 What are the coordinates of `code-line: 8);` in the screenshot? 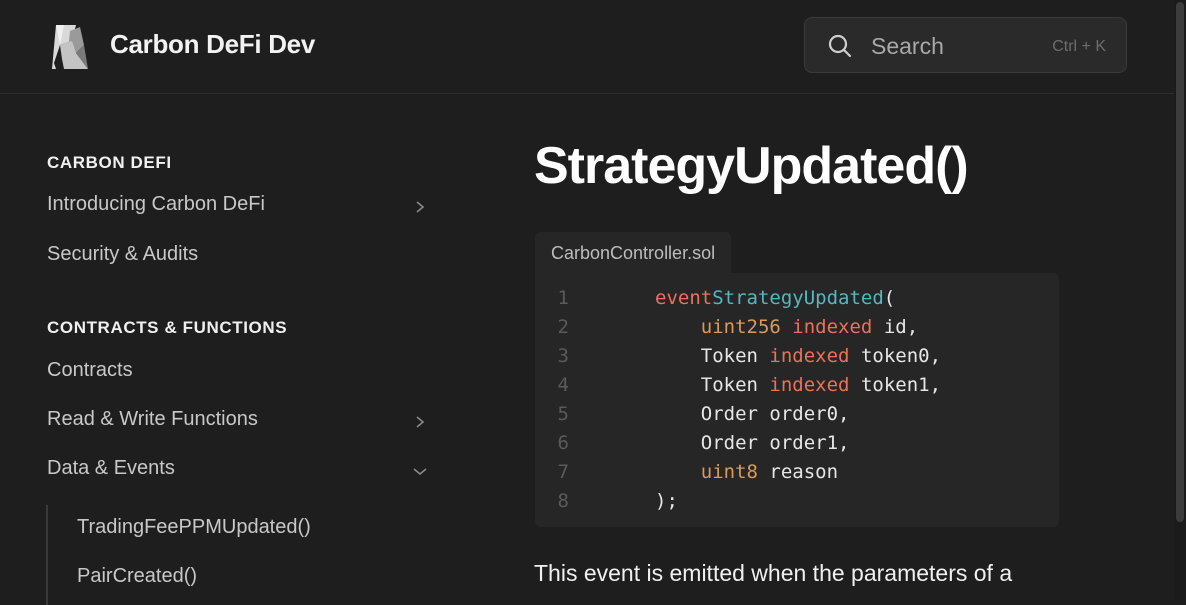 It's located at (606, 501).